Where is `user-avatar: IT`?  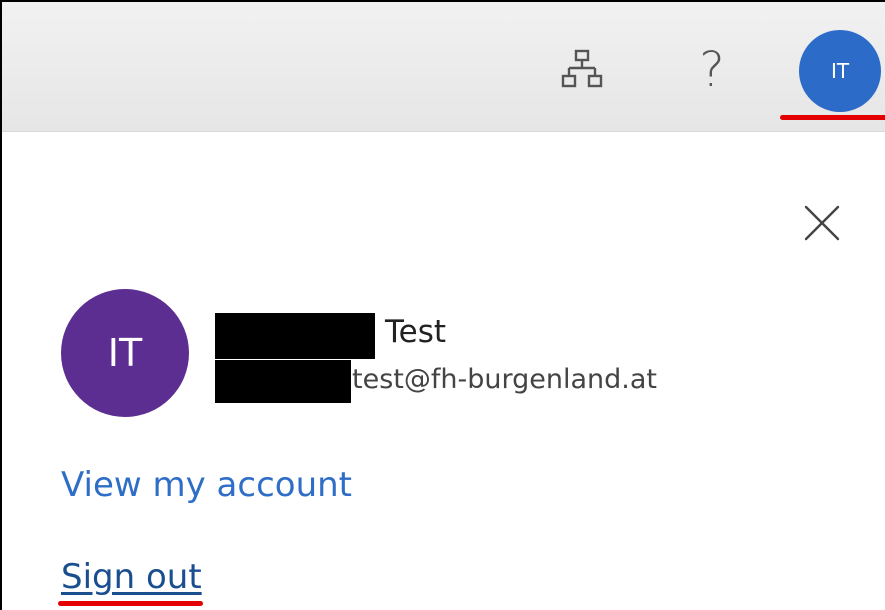 user-avatar: IT is located at coordinates (125, 353).